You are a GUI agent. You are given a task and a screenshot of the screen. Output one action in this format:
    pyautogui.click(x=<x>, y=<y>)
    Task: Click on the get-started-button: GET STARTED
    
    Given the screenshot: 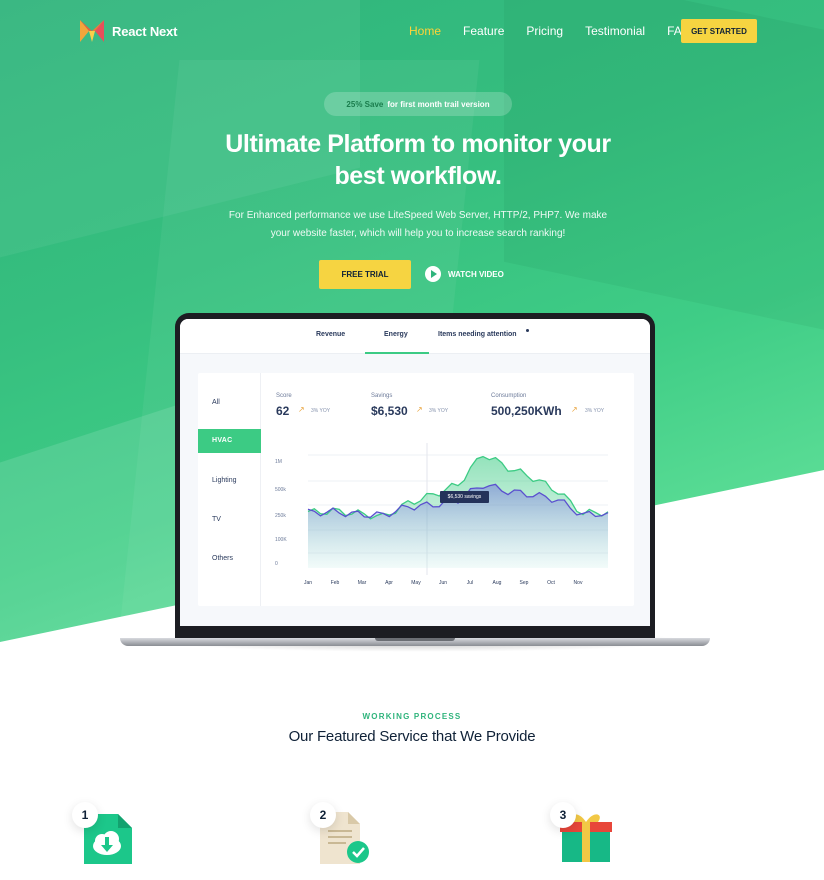 What is the action you would take?
    pyautogui.click(x=719, y=31)
    